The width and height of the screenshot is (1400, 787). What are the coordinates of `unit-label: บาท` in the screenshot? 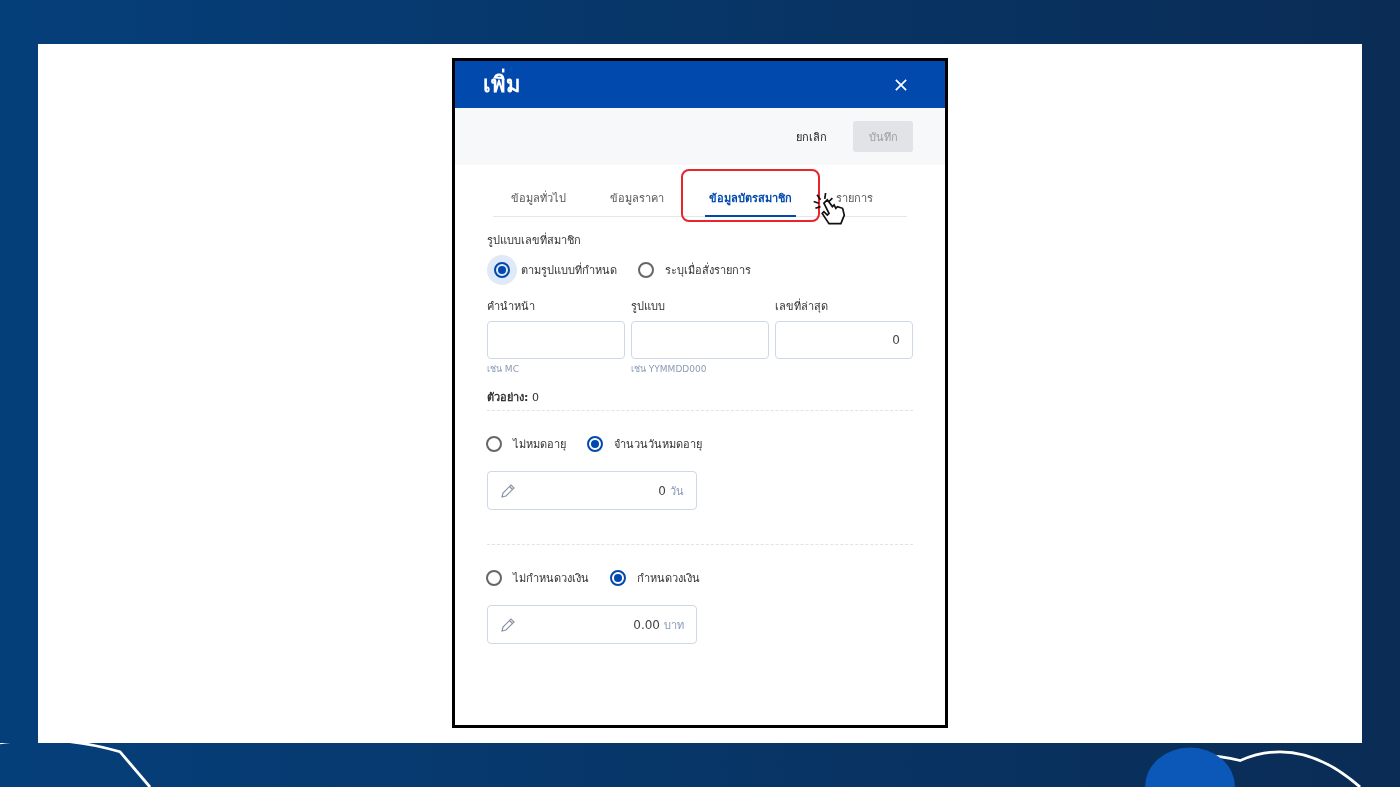 It's located at (674, 625).